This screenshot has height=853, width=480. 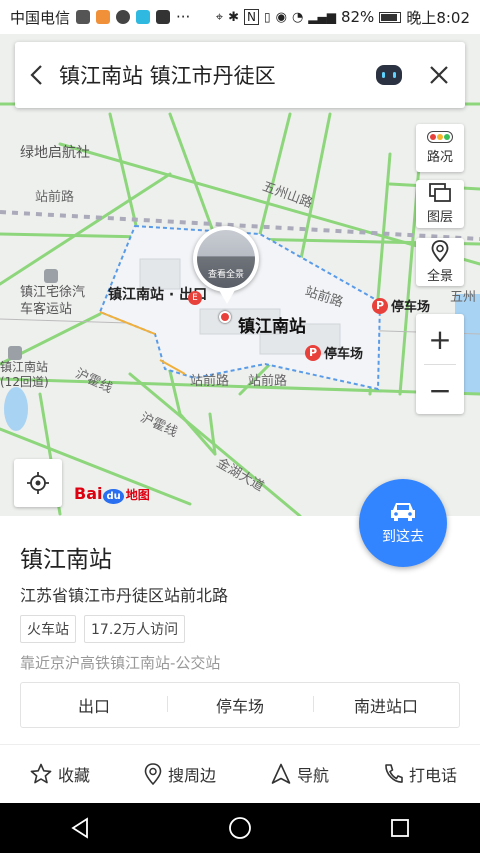 I want to click on panorama-button: 全景, so click(x=440, y=262).